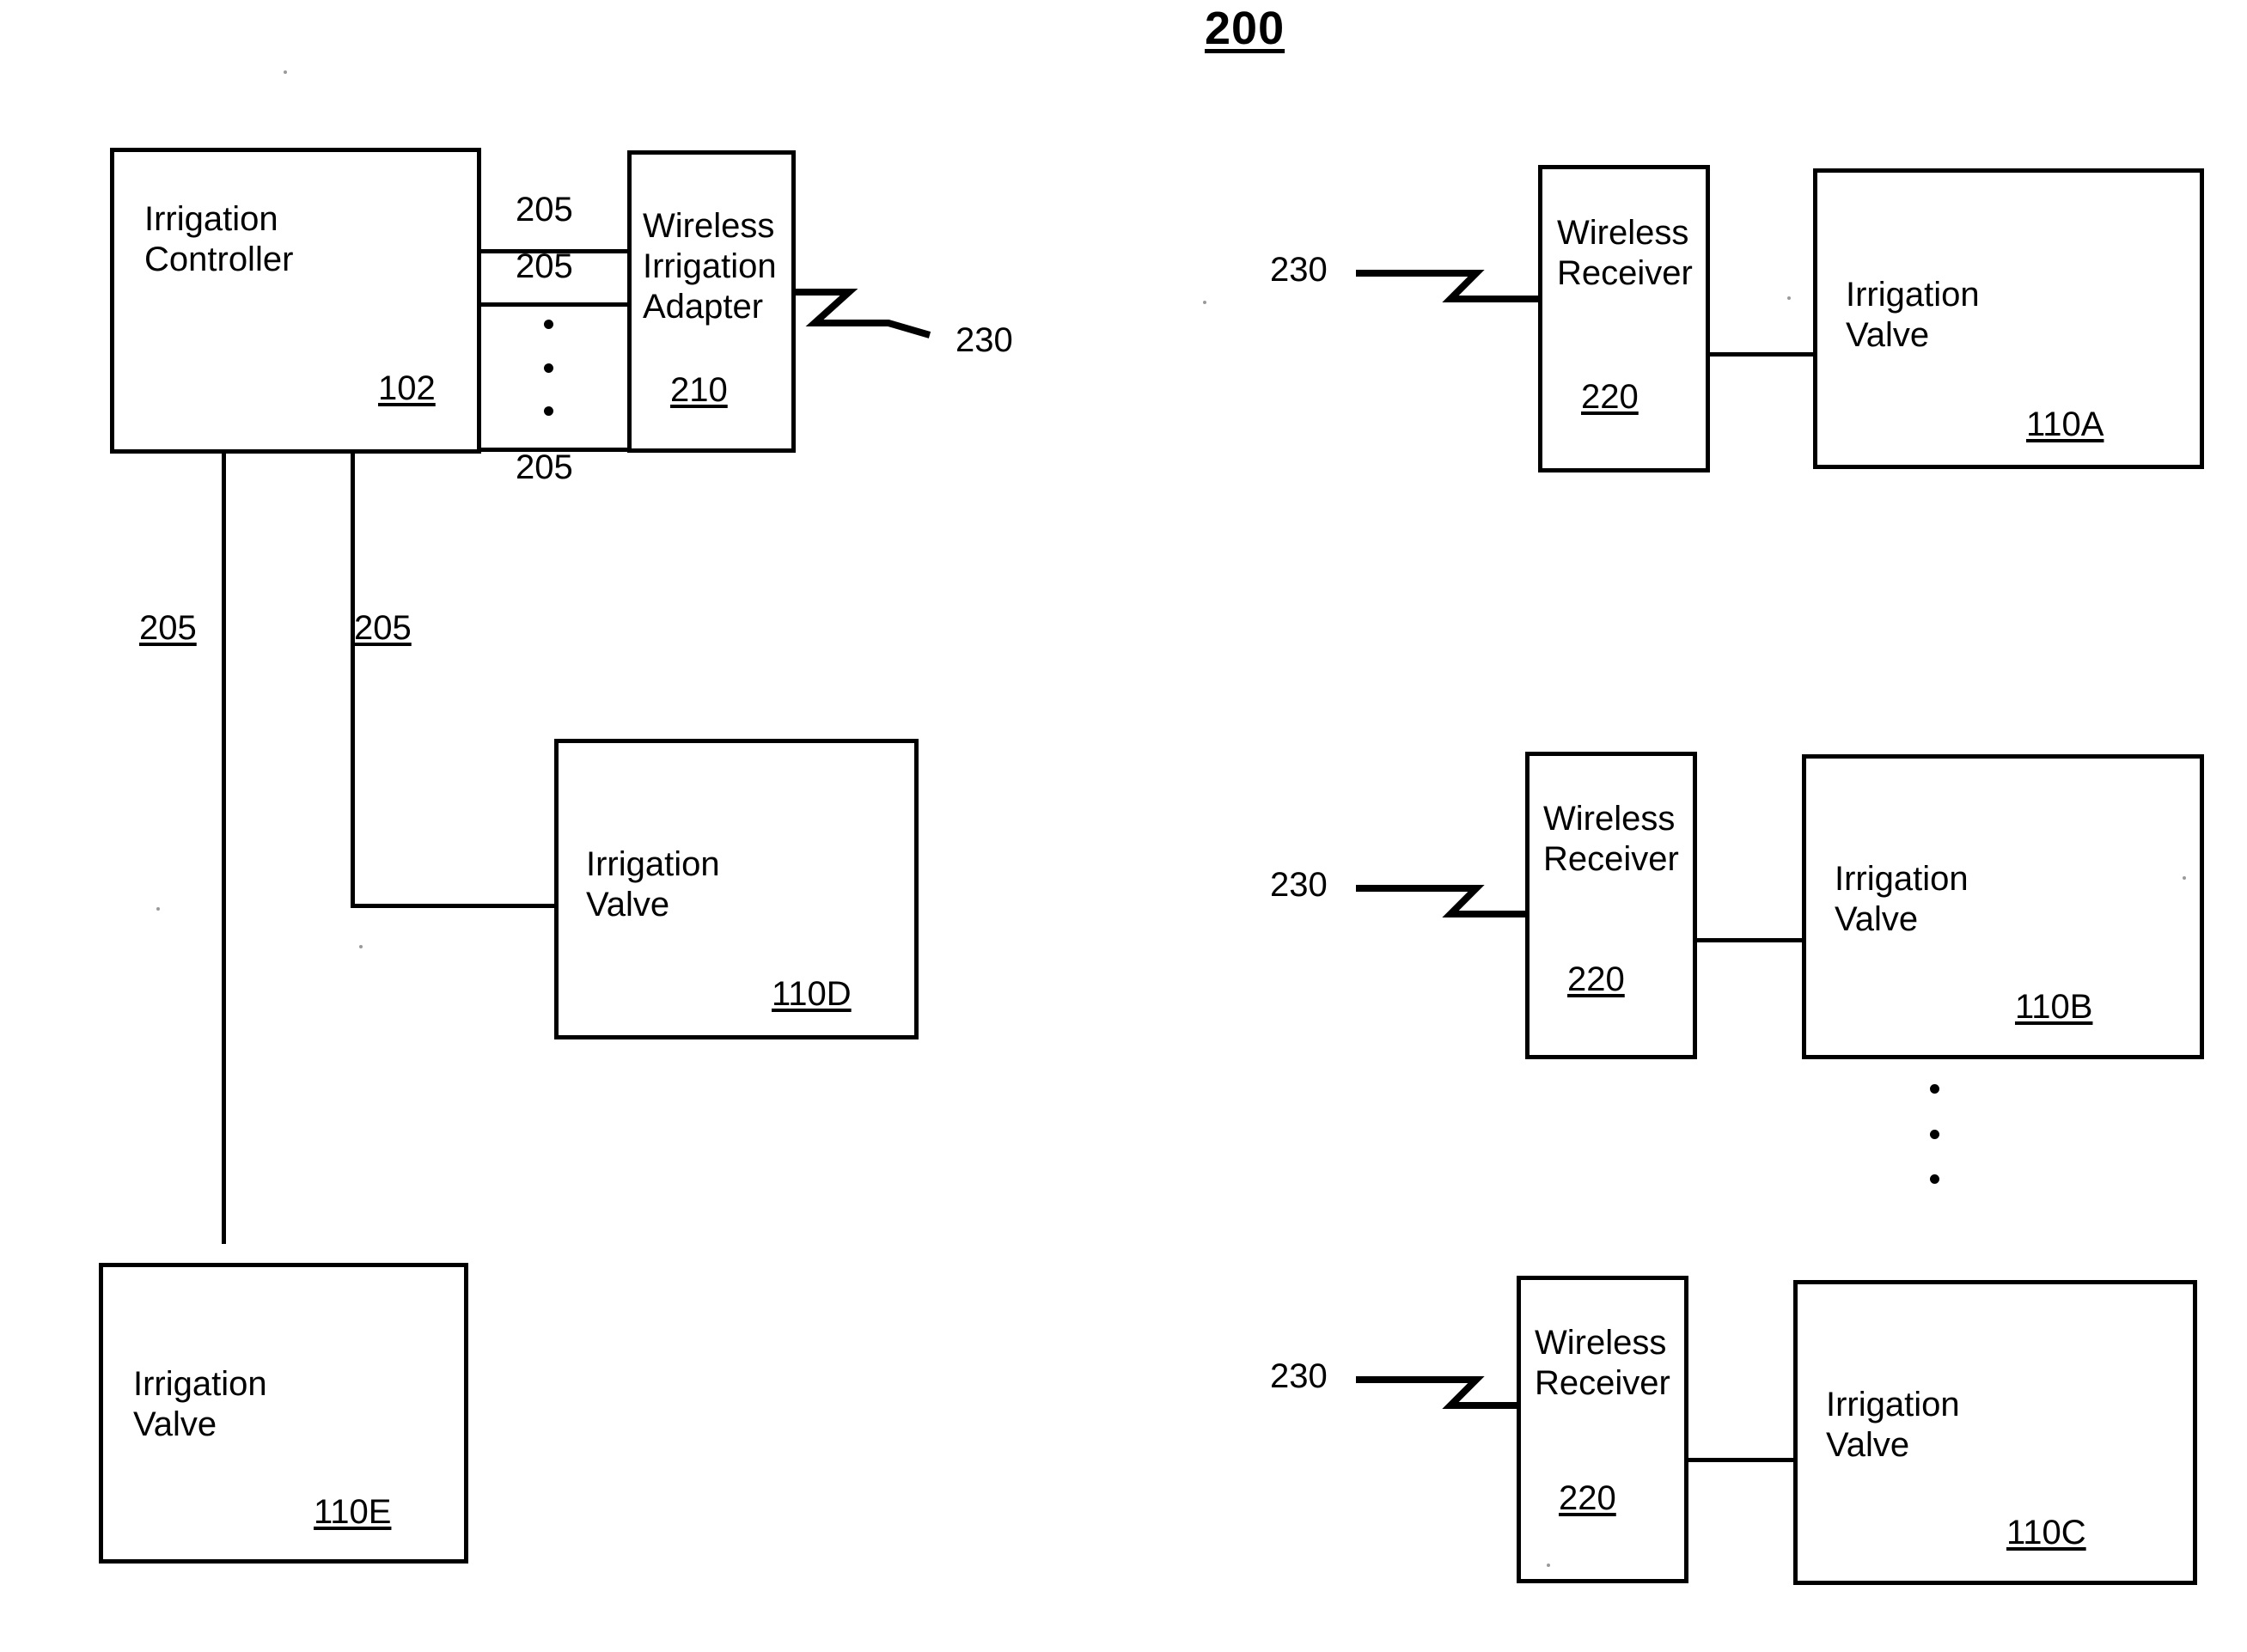  What do you see at coordinates (544, 210) in the screenshot?
I see `wire-205-1-label: 205` at bounding box center [544, 210].